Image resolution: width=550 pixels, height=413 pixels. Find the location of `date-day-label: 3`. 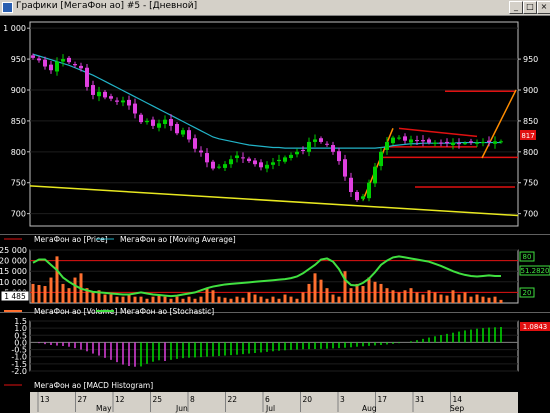

date-day-label: 3 is located at coordinates (342, 399).